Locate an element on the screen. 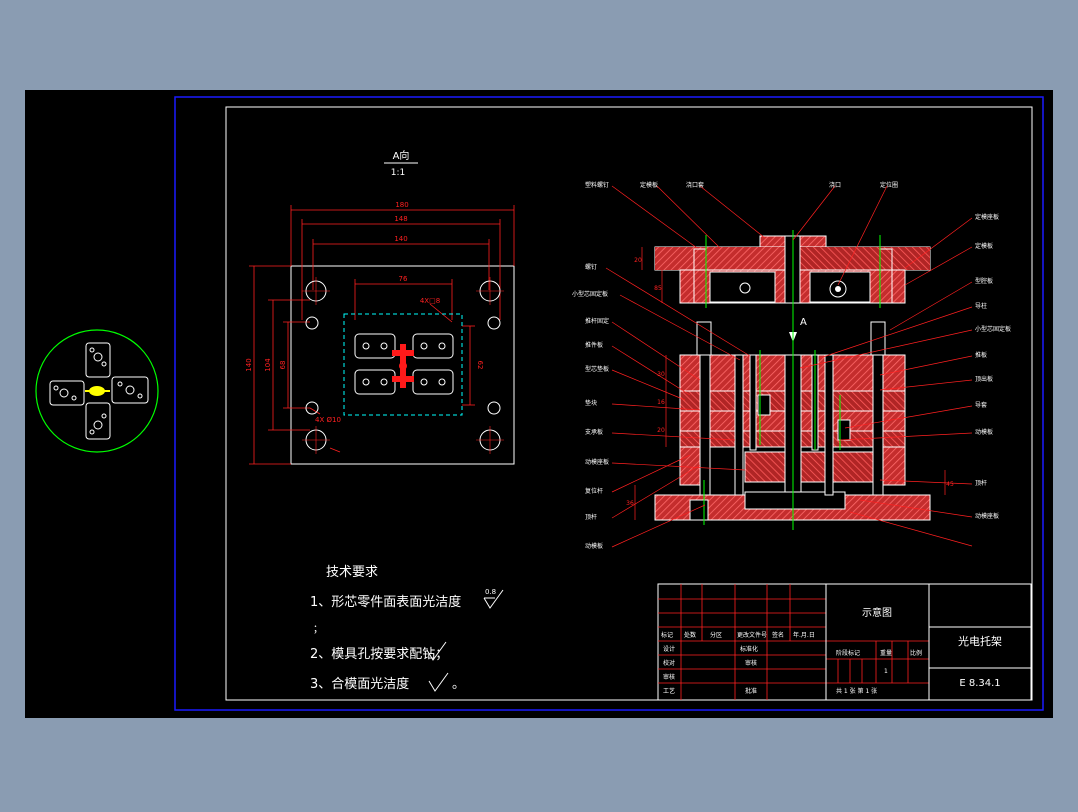 This screenshot has width=1078, height=812. tb-row-2: 审核 is located at coordinates (669, 677).